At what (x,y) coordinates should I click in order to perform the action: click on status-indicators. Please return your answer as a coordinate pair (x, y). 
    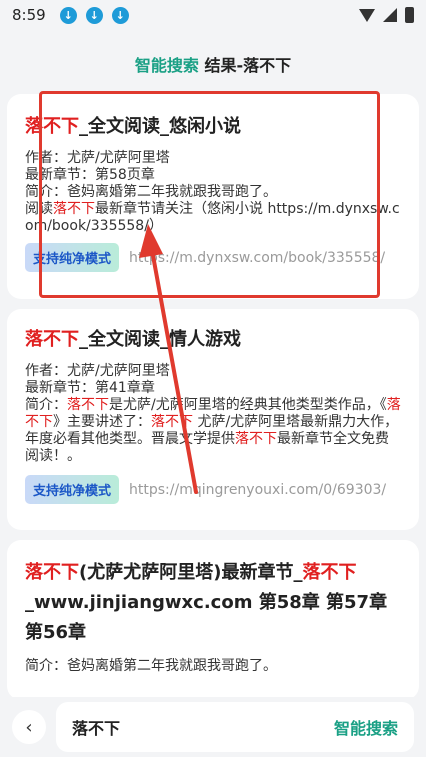
    Looking at the image, I should click on (386, 15).